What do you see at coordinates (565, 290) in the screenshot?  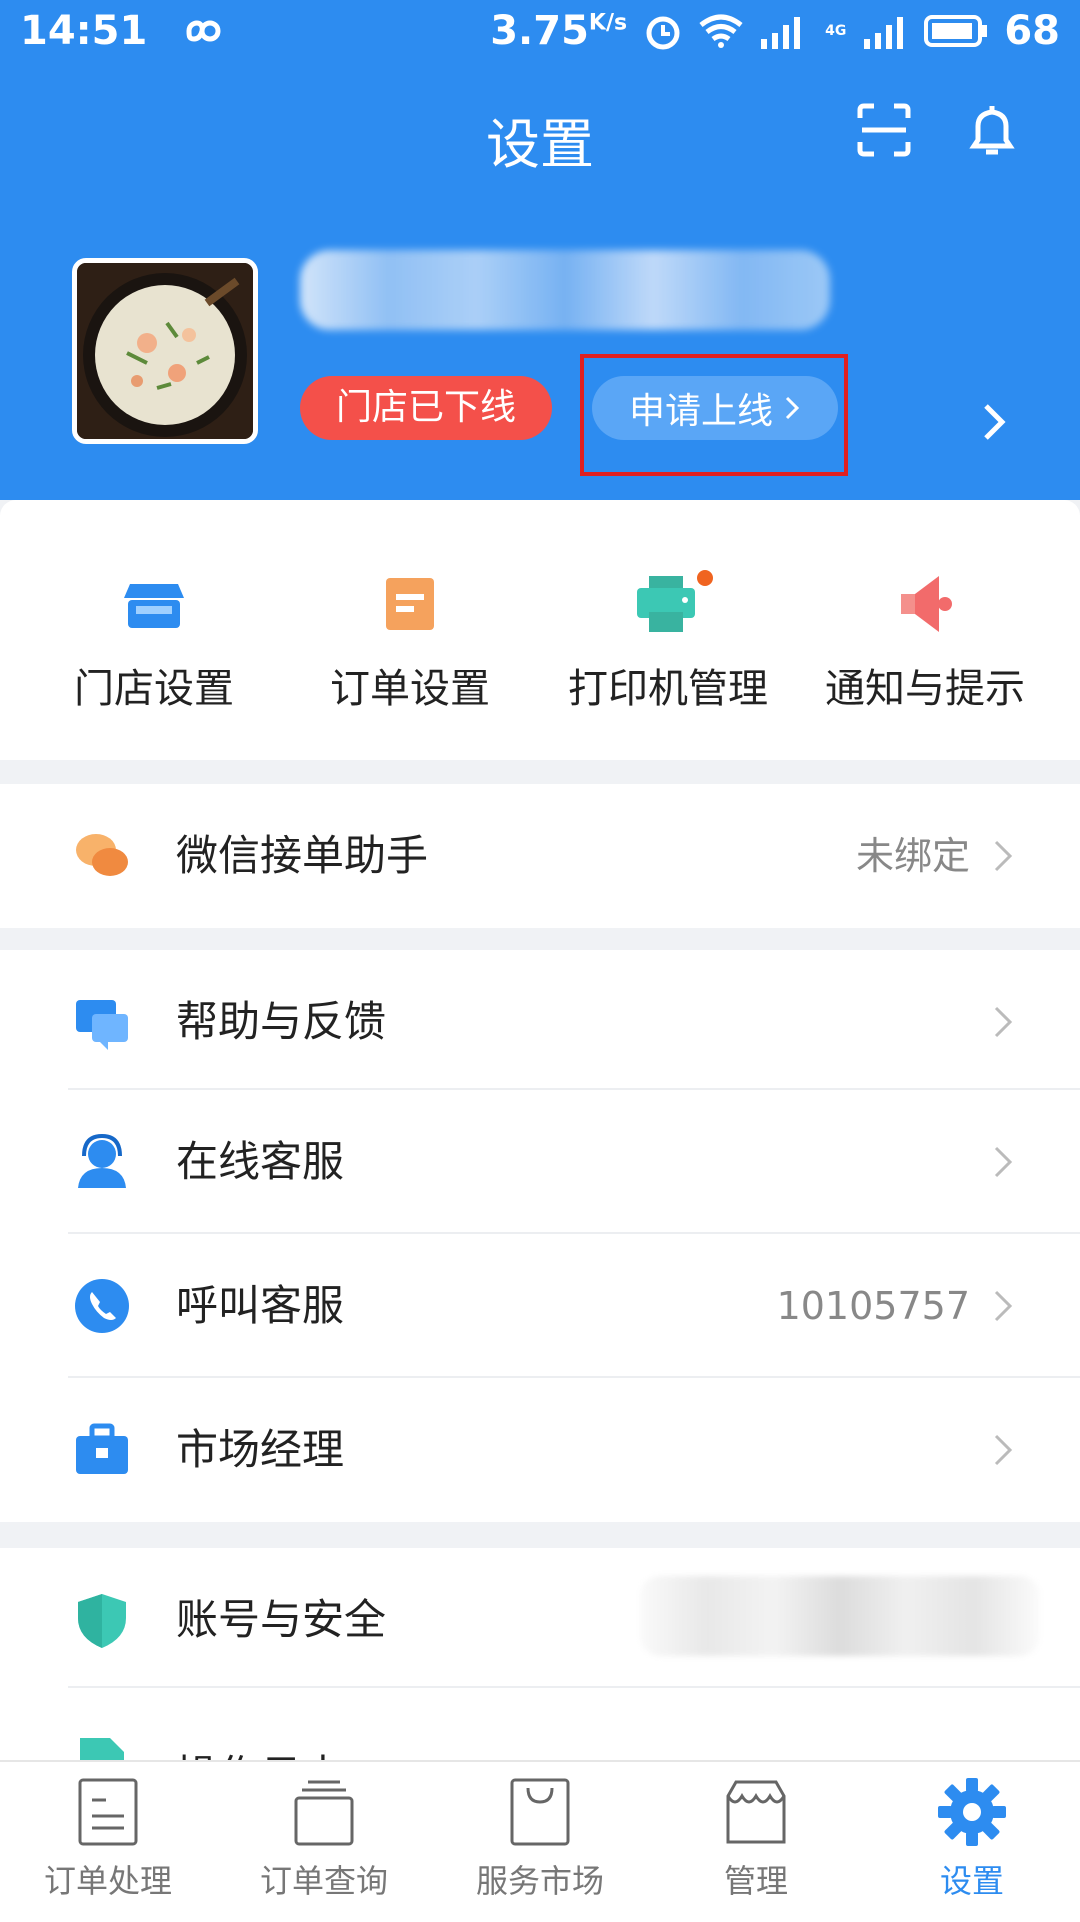 I see `store-name-blurred` at bounding box center [565, 290].